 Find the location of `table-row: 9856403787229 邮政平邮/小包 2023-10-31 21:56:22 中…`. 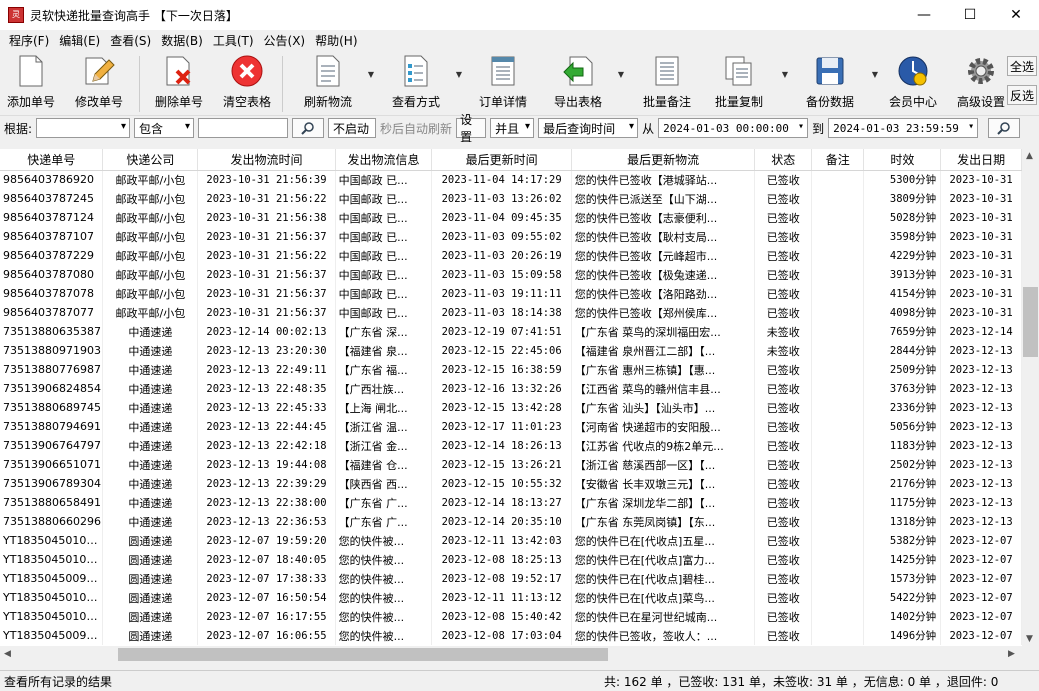

table-row: 9856403787229 邮政平邮/小包 2023-10-31 21:56:22 中… is located at coordinates (511, 255).